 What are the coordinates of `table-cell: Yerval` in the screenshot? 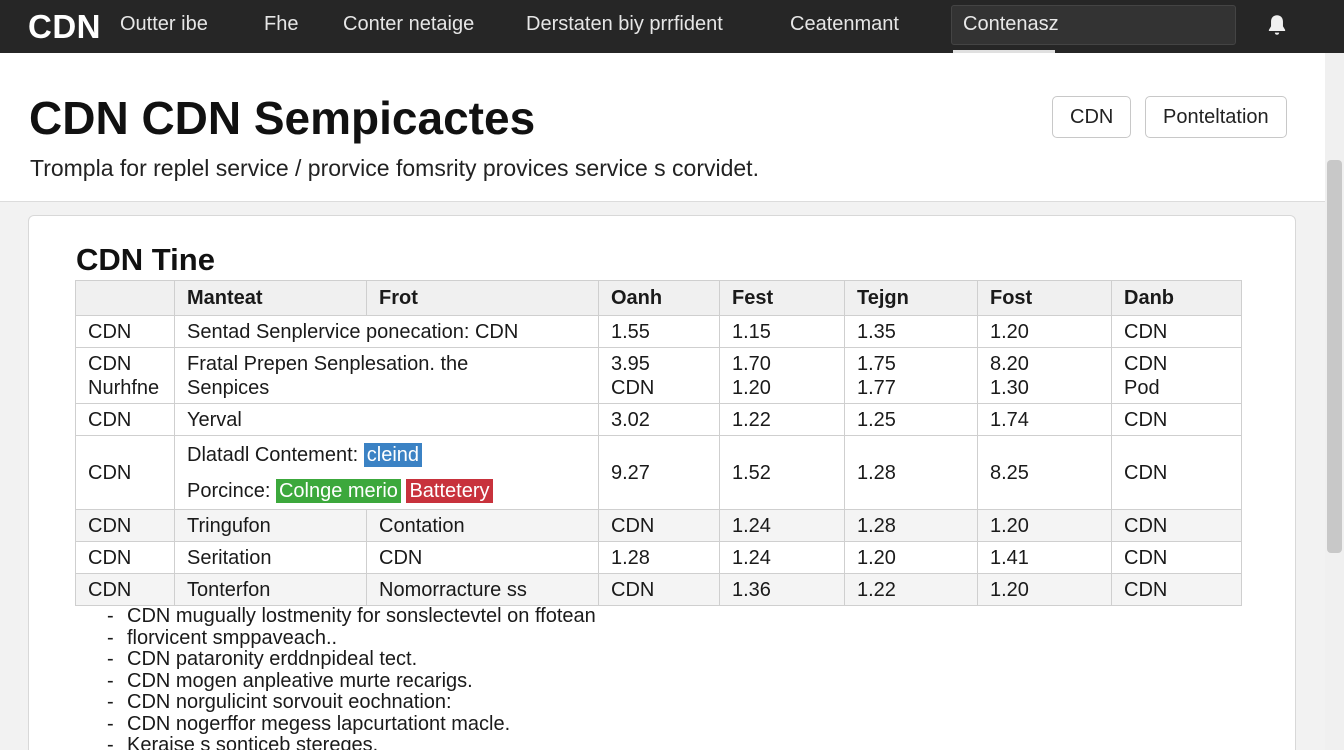 It's located at (386, 419).